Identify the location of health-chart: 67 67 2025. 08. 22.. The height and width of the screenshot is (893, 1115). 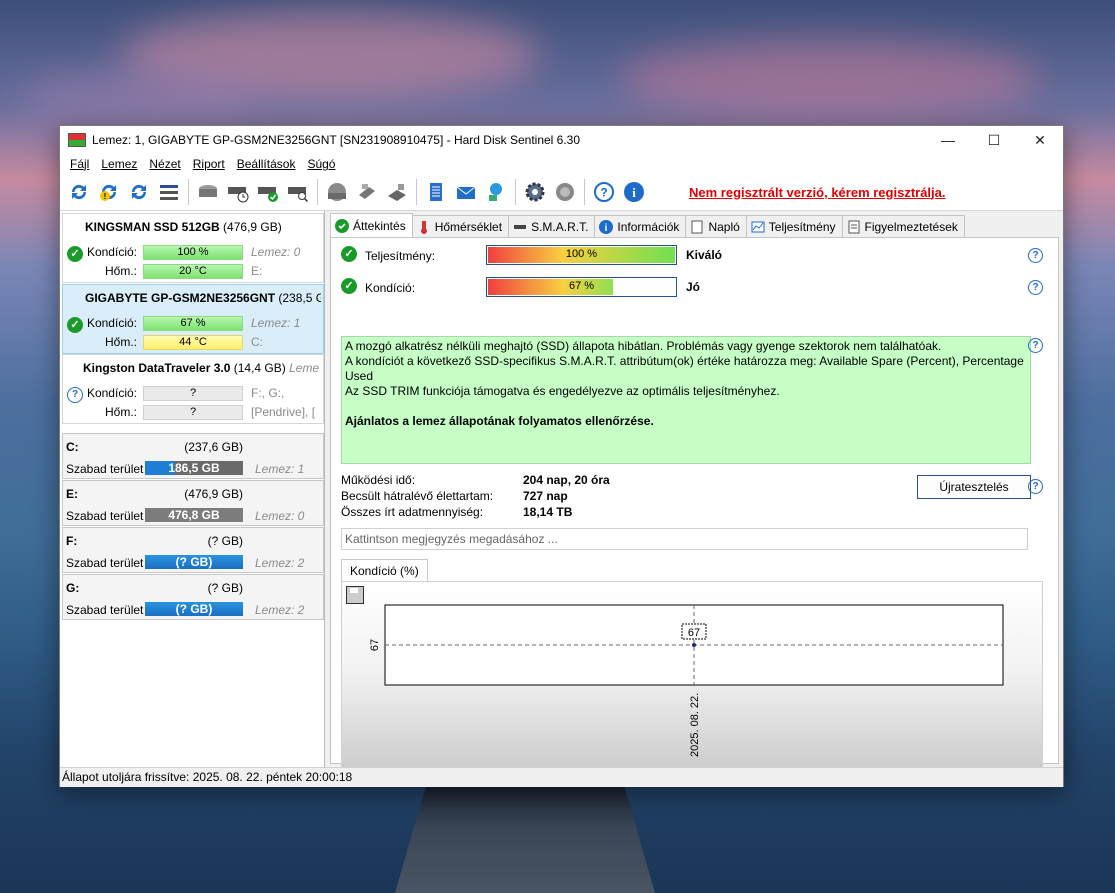
(686, 680).